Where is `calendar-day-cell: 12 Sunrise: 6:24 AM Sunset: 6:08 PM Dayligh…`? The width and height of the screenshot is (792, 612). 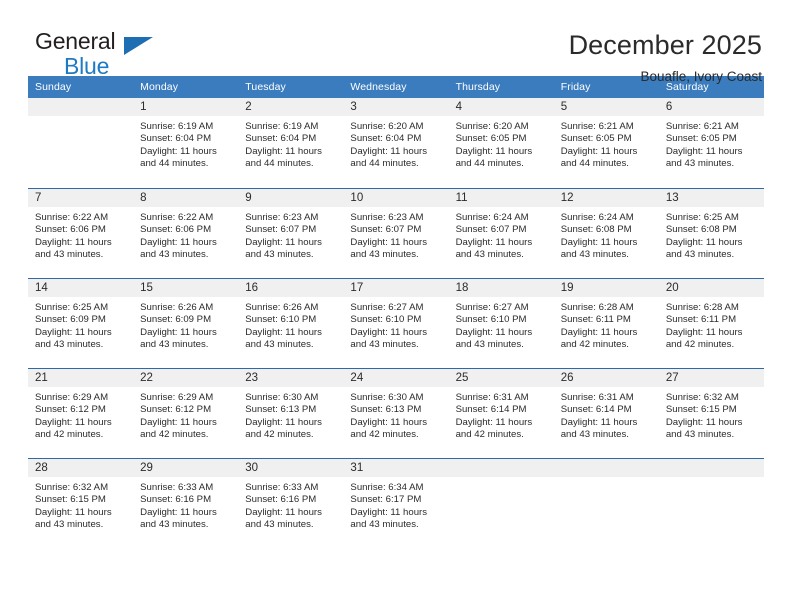 calendar-day-cell: 12 Sunrise: 6:24 AM Sunset: 6:08 PM Dayligh… is located at coordinates (606, 233).